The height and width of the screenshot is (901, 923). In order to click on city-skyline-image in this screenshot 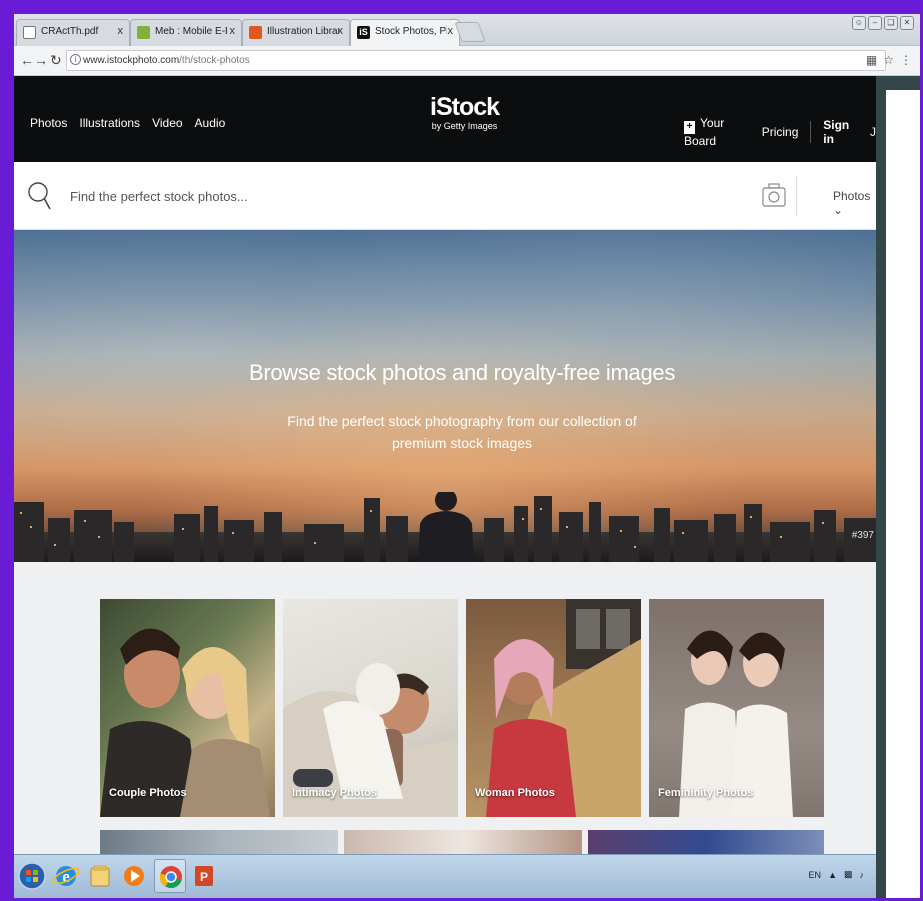, I will do `click(445, 527)`.